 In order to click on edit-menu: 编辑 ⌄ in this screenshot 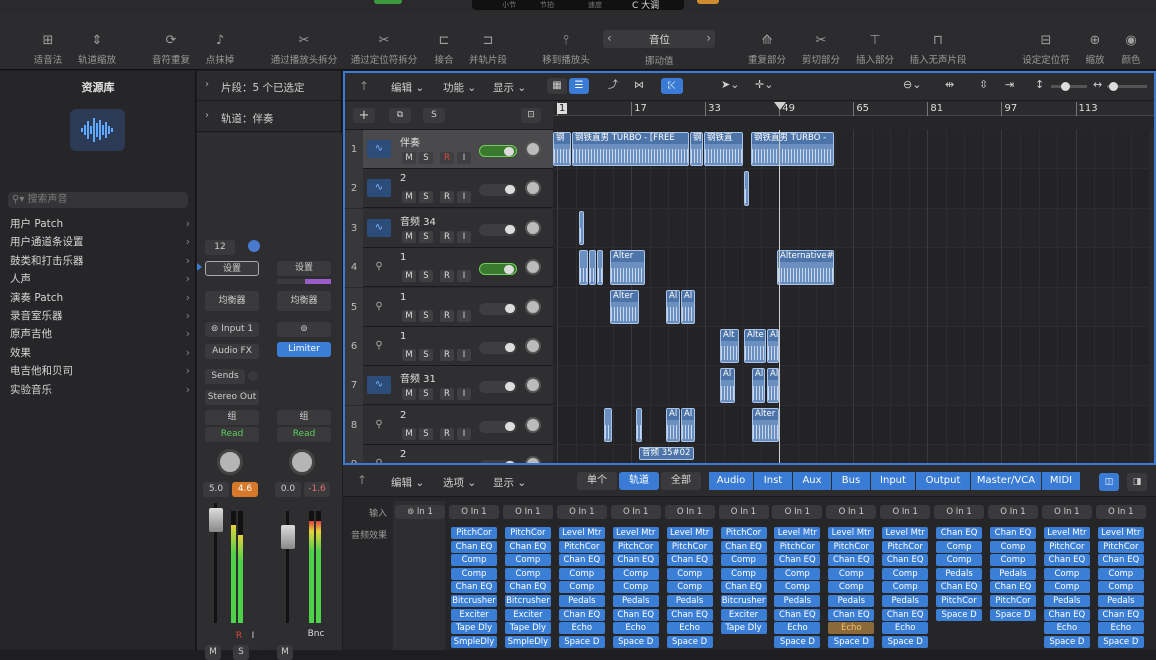, I will do `click(407, 87)`.